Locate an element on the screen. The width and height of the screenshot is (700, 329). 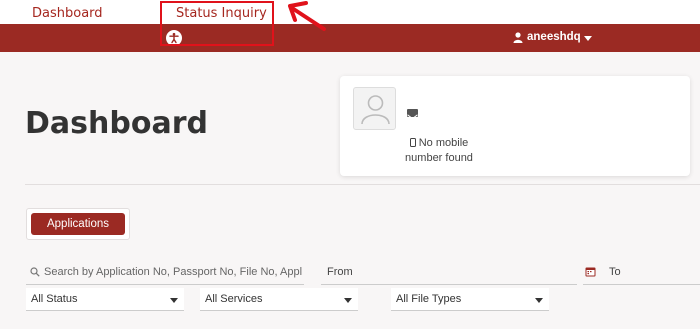
to-date-field: To is located at coordinates (641, 272).